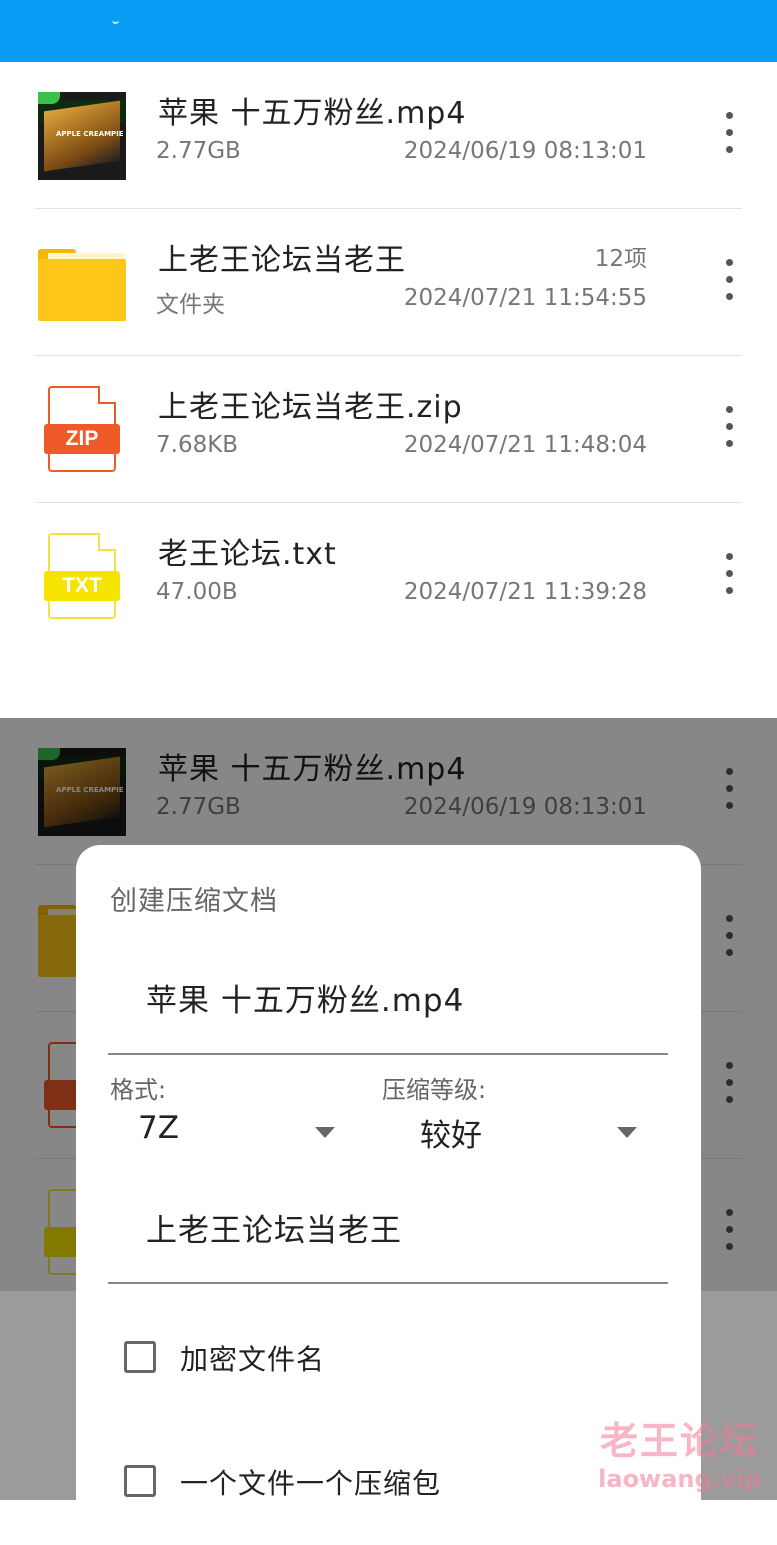 The image size is (777, 1545). I want to click on archive-name-value: 苹果 十五万粉丝.mp4, so click(305, 1001).